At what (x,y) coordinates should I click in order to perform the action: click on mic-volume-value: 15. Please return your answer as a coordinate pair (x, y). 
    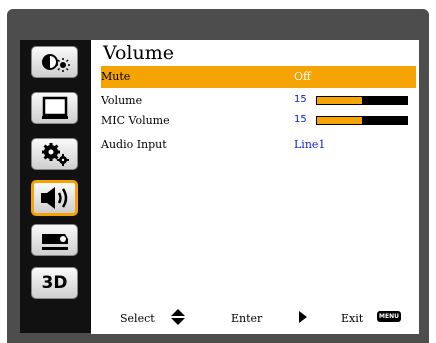
    Looking at the image, I should click on (300, 119).